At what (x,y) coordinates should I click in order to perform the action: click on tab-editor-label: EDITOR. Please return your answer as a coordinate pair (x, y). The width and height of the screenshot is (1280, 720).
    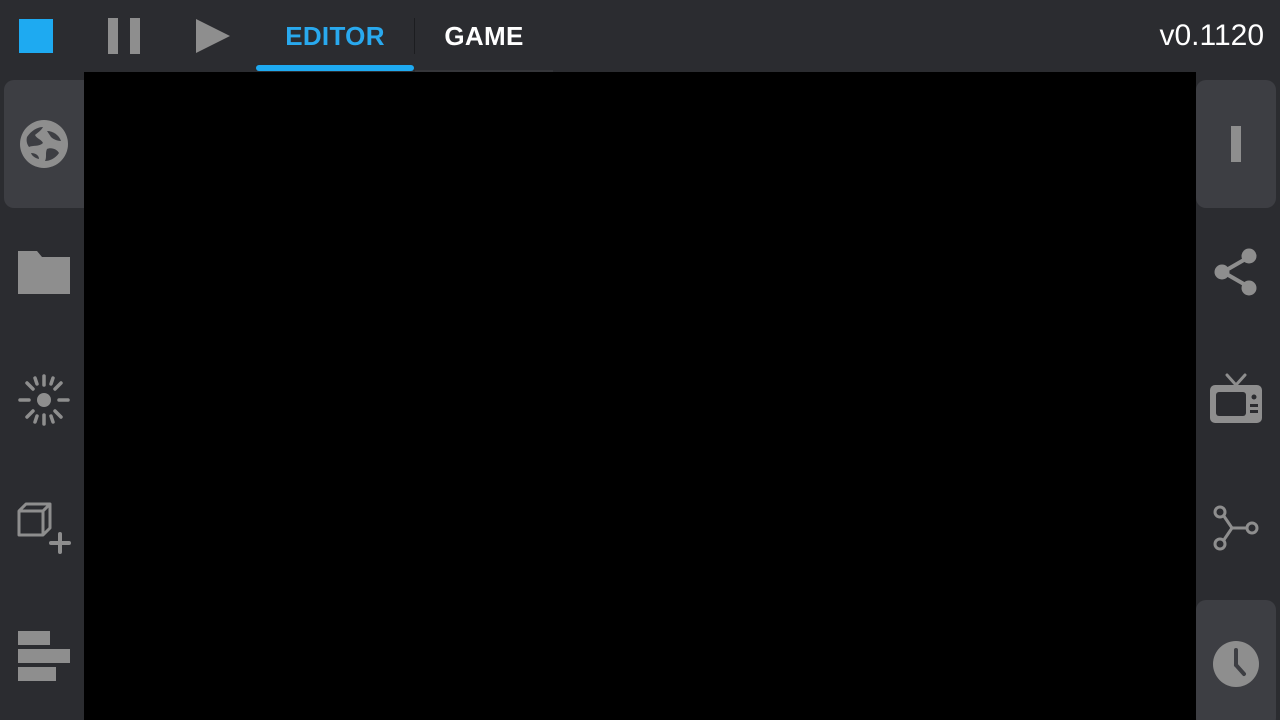
    Looking at the image, I should click on (335, 35).